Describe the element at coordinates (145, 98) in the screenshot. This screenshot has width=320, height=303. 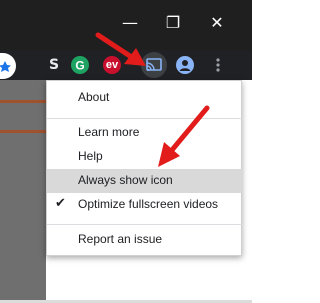
I see `menu-item-about: About` at that location.